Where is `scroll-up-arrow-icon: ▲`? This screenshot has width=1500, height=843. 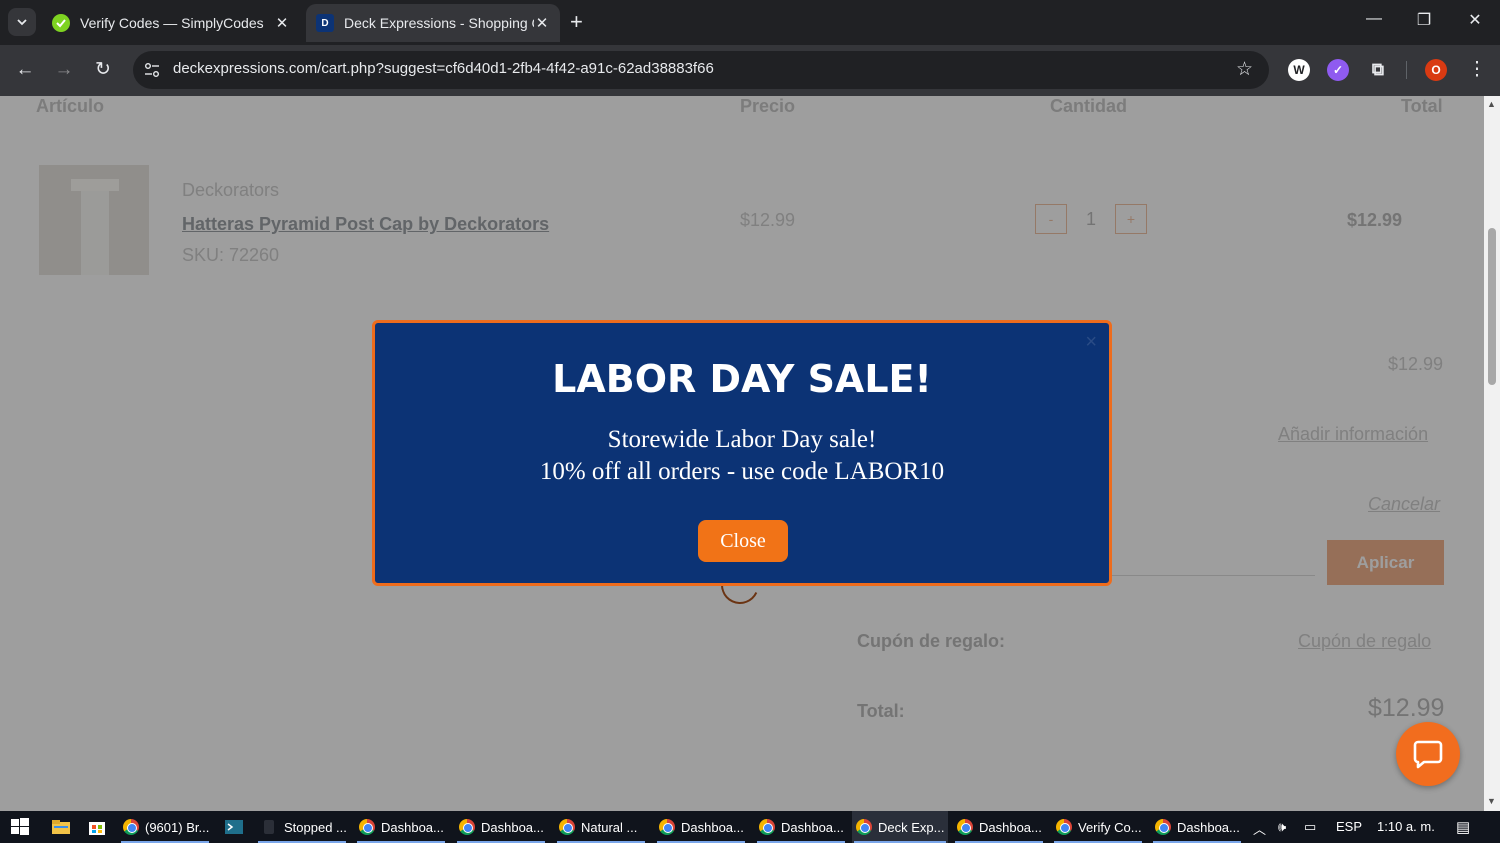
scroll-up-arrow-icon: ▲ is located at coordinates (1491, 104).